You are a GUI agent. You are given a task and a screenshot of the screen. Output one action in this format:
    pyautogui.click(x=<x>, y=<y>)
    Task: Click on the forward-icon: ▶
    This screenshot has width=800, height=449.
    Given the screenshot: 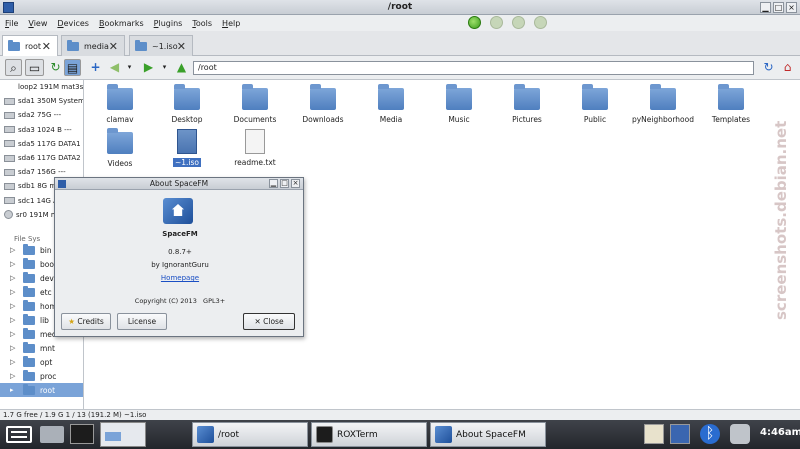 What is the action you would take?
    pyautogui.click(x=148, y=67)
    